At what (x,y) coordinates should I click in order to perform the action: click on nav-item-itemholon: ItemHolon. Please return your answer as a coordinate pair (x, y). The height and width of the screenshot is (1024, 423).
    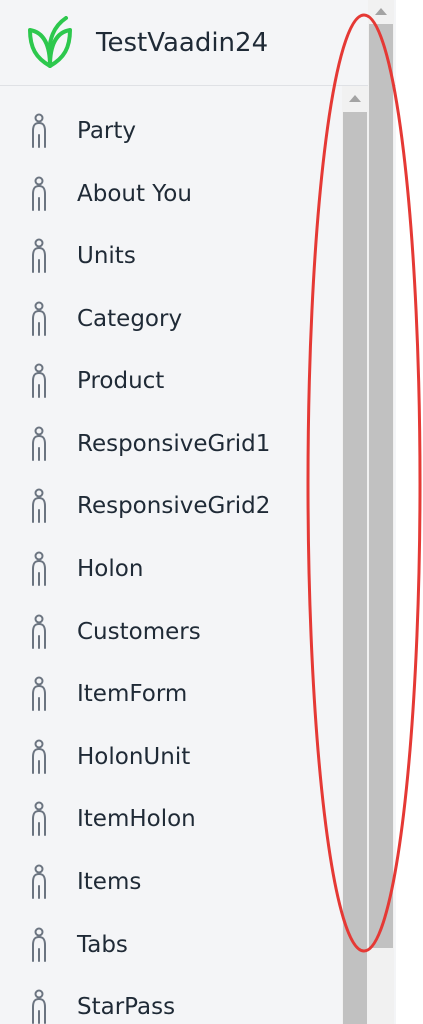
    Looking at the image, I should click on (171, 819).